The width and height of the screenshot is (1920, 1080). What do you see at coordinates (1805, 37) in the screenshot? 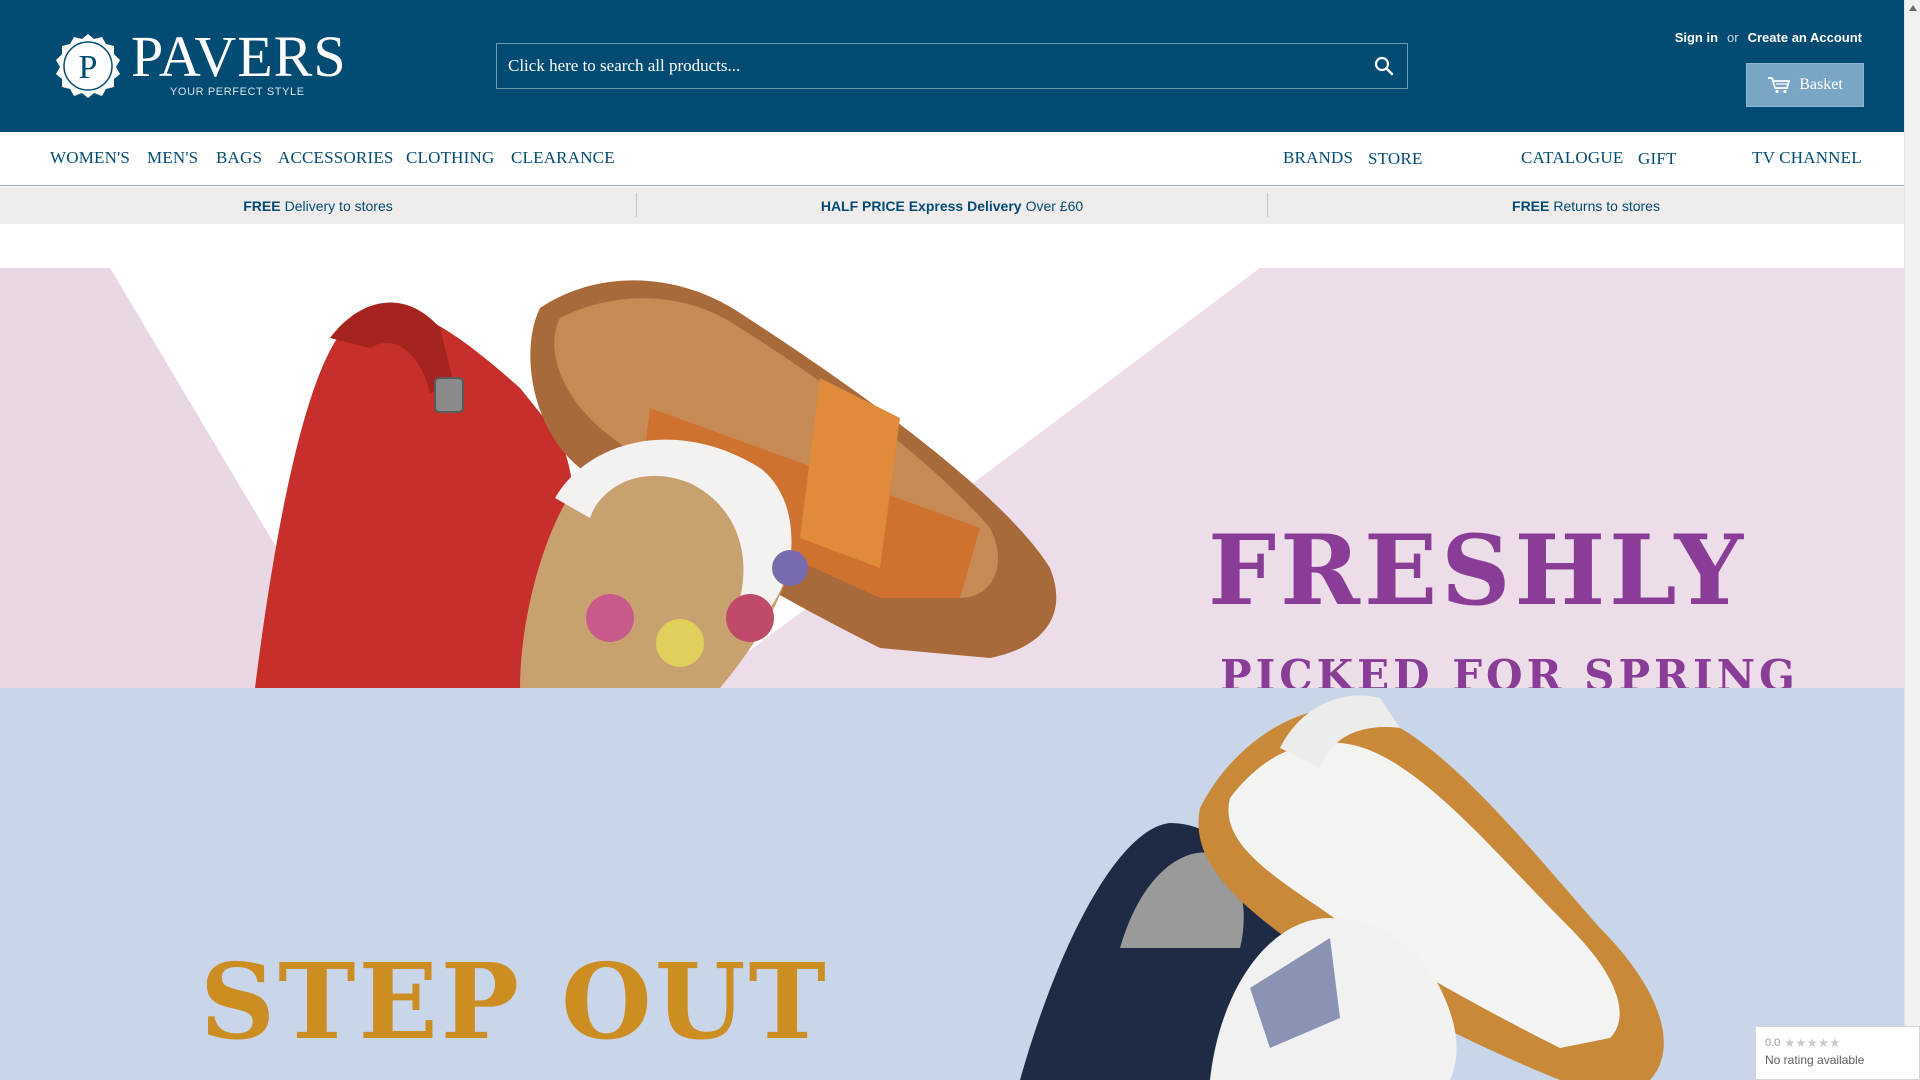
I see `create-account-link: Create an Account` at bounding box center [1805, 37].